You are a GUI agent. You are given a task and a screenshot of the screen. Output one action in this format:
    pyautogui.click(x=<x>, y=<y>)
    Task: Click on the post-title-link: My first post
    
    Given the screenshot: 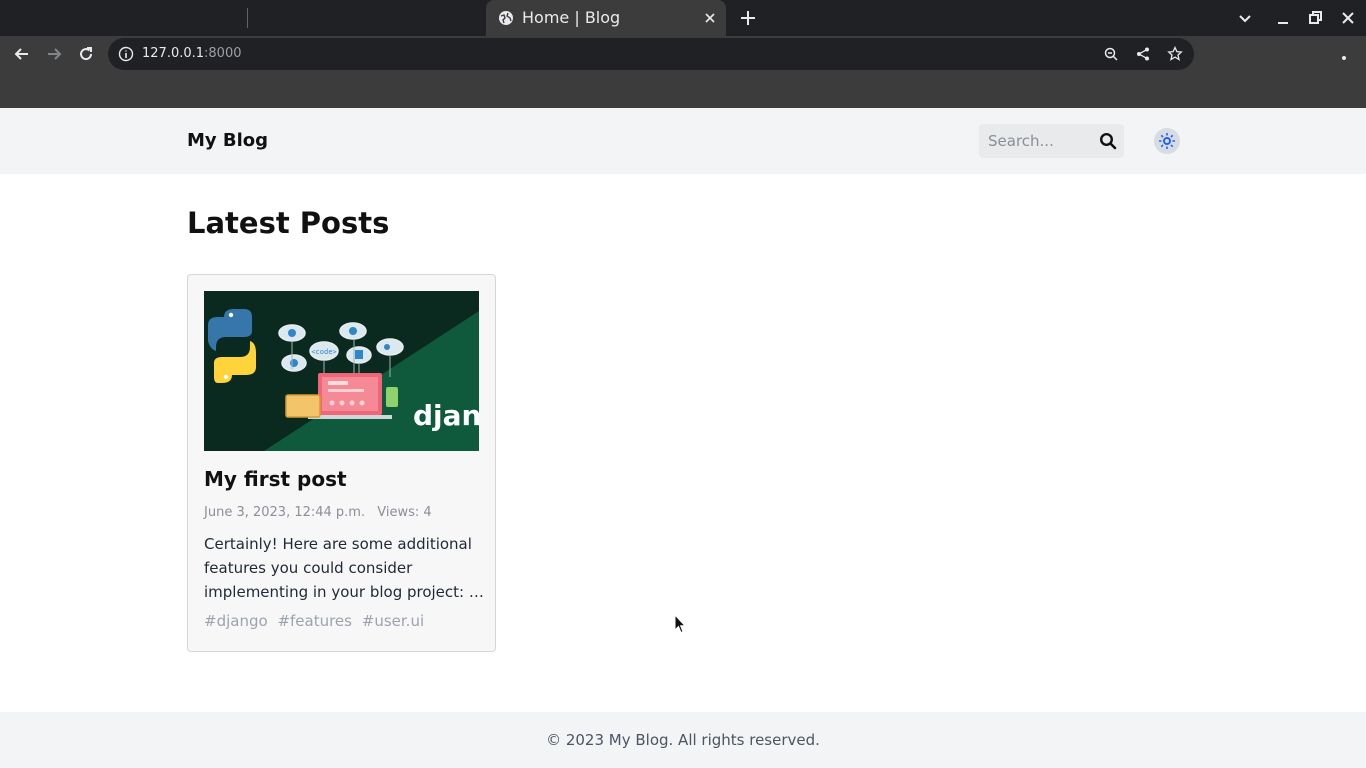 What is the action you would take?
    pyautogui.click(x=275, y=479)
    